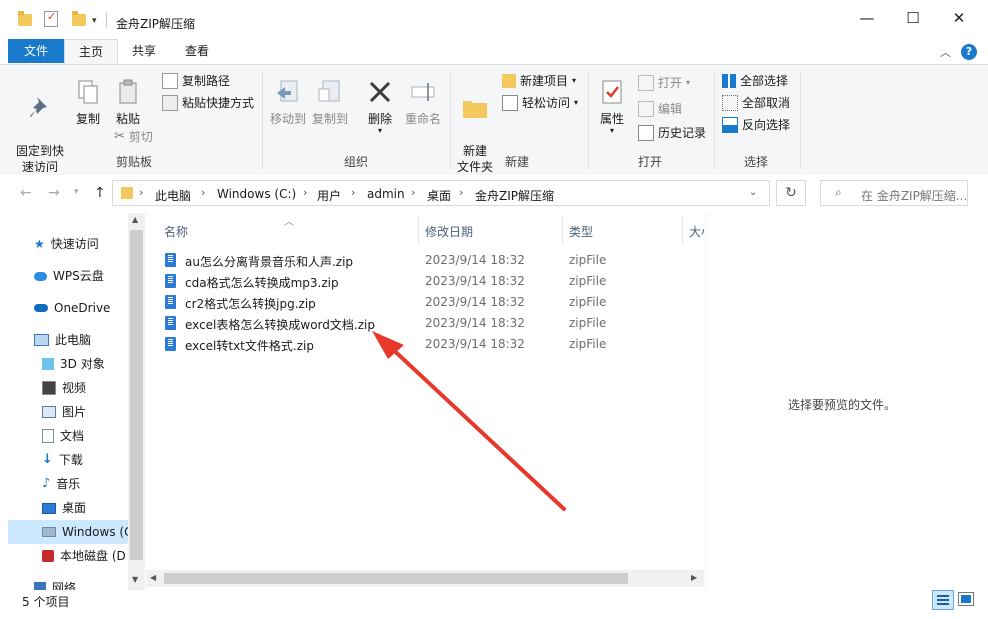  What do you see at coordinates (540, 103) in the screenshot?
I see `easy-access-button: 轻松访问 ▾` at bounding box center [540, 103].